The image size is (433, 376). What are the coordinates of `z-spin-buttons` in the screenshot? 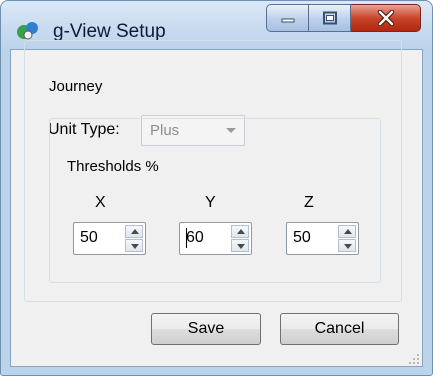 It's located at (347, 238).